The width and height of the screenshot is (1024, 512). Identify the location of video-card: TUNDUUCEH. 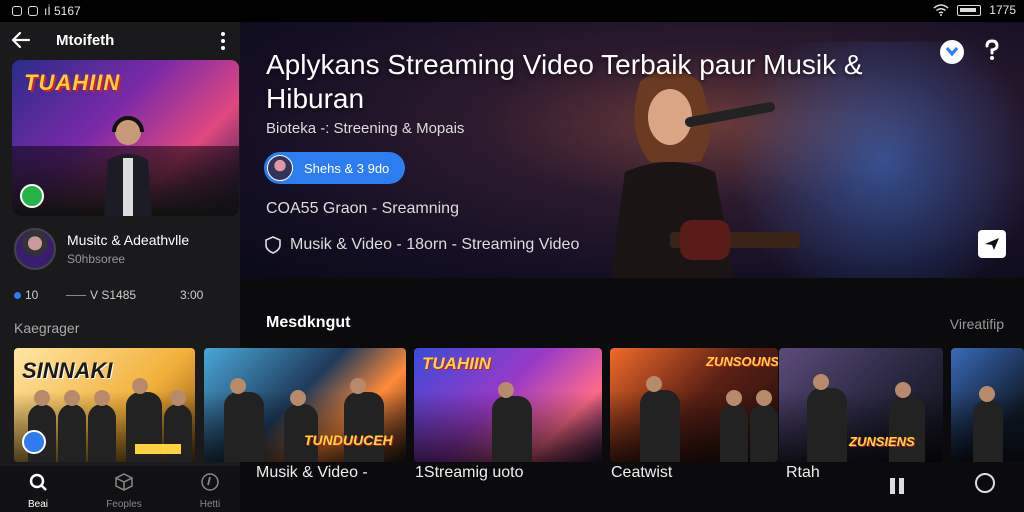
(305, 405).